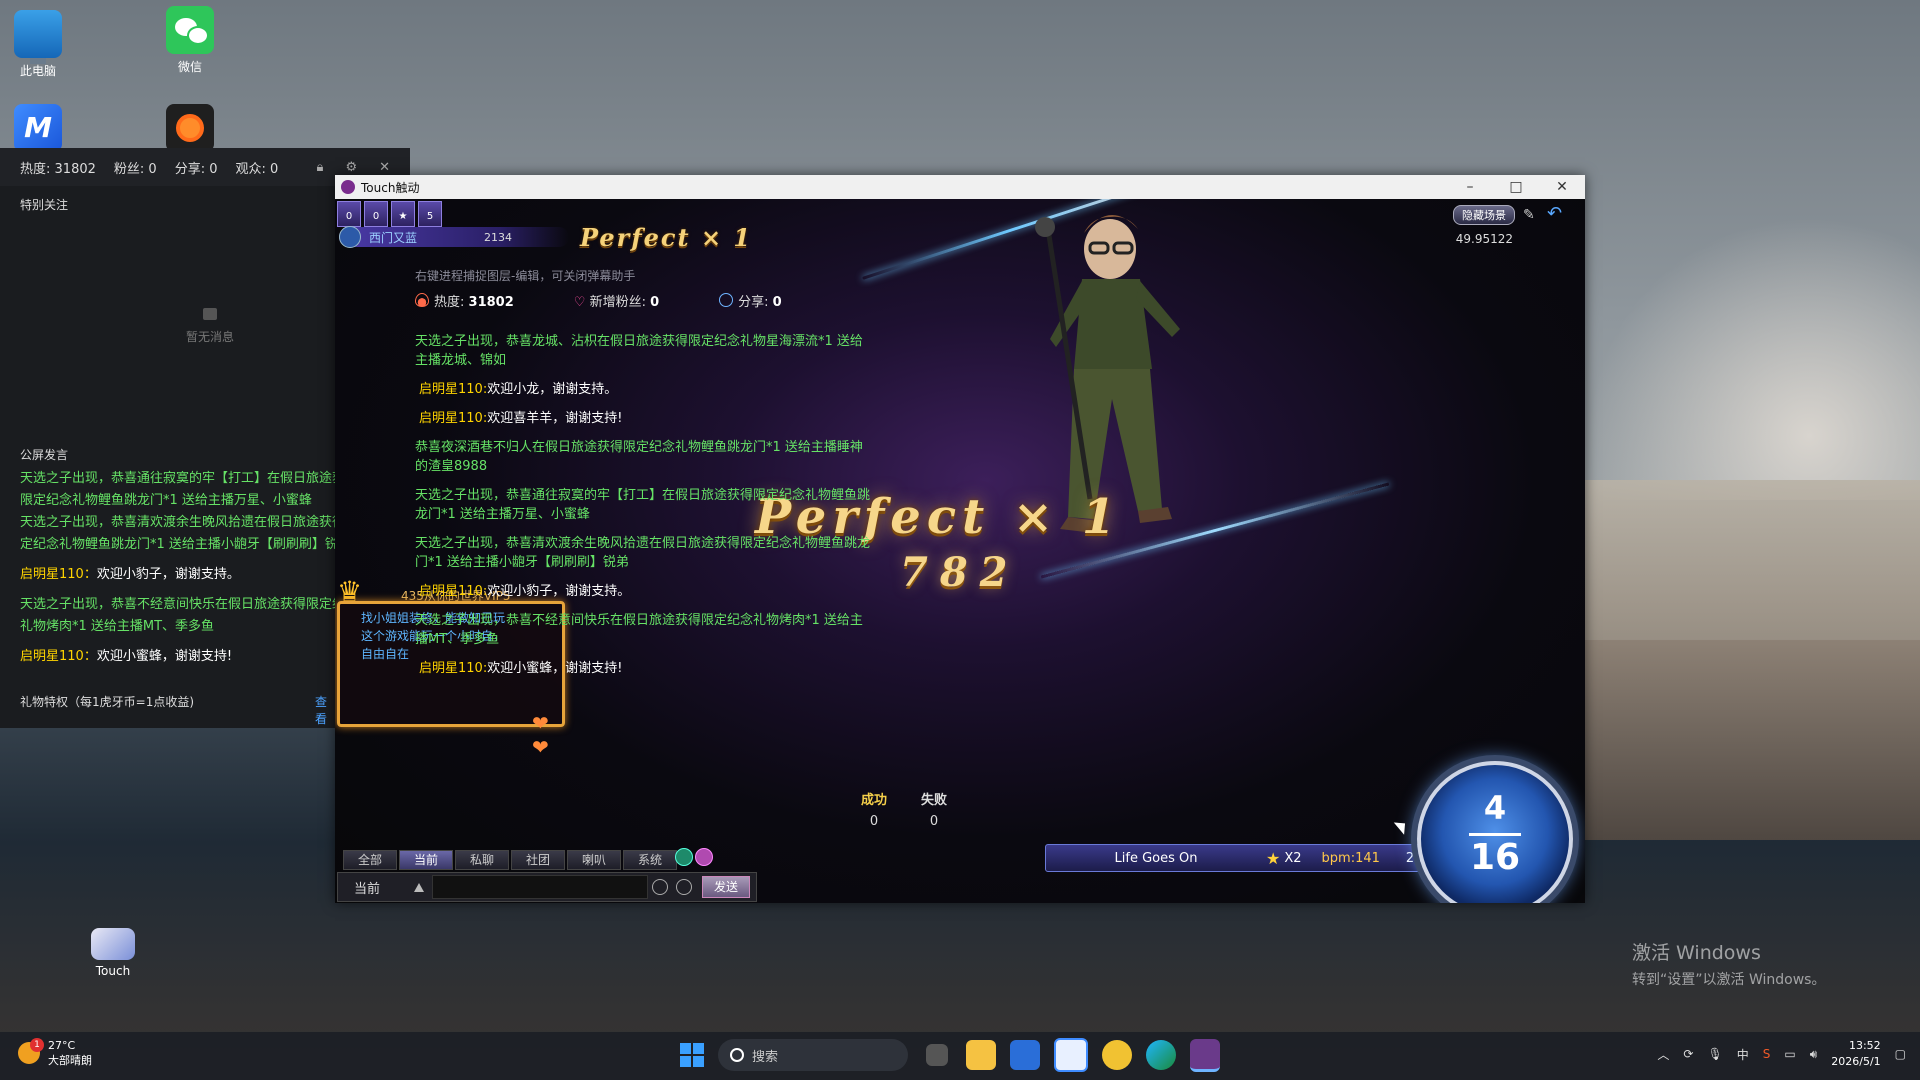  Describe the element at coordinates (1814, 1054) in the screenshot. I see `volume-icon: 🔊︎` at that location.